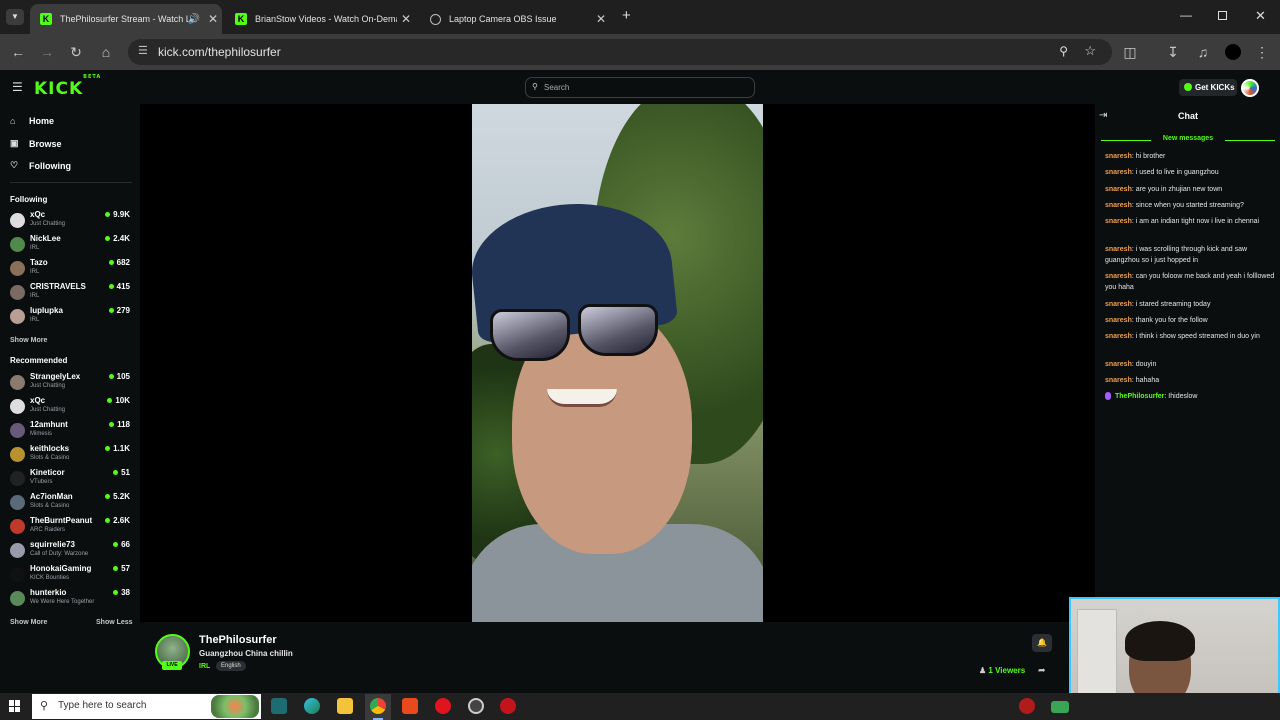 This screenshot has height=720, width=1280. I want to click on sidebar-channel-item: xQc Just Chatting 9.9K, so click(71, 221).